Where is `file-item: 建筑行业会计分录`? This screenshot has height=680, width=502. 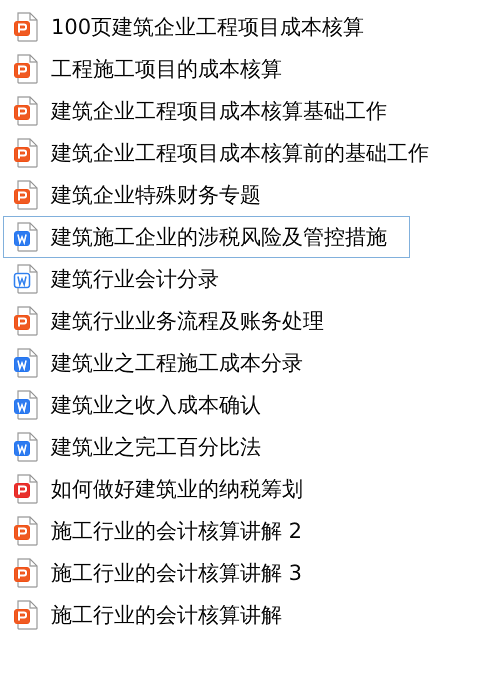
file-item: 建筑行业会计分录 is located at coordinates (122, 279).